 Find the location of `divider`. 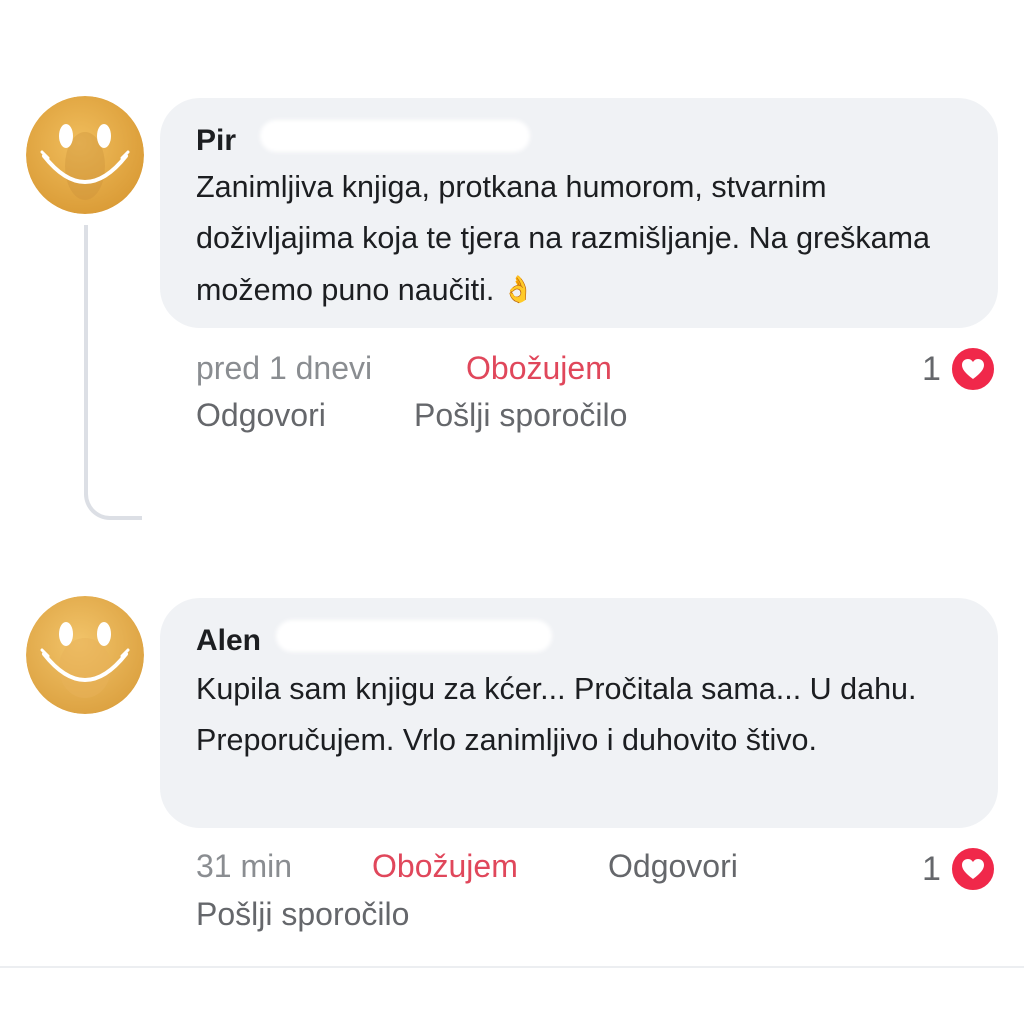

divider is located at coordinates (512, 967).